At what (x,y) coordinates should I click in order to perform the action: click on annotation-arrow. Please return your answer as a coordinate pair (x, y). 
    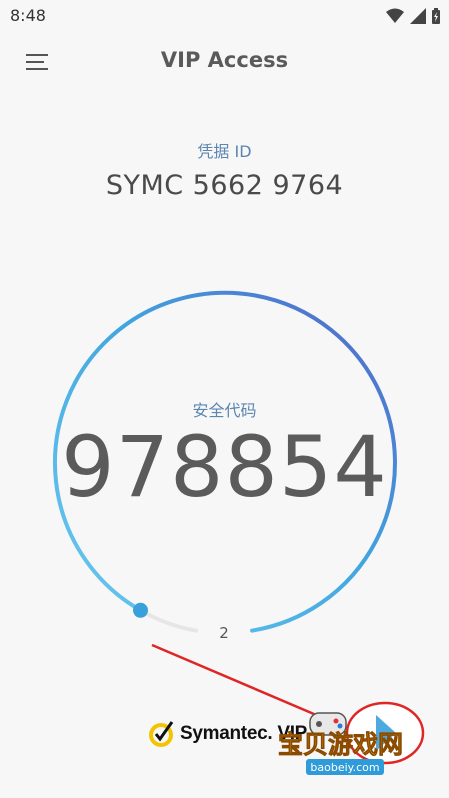
    Looking at the image, I should click on (247, 685).